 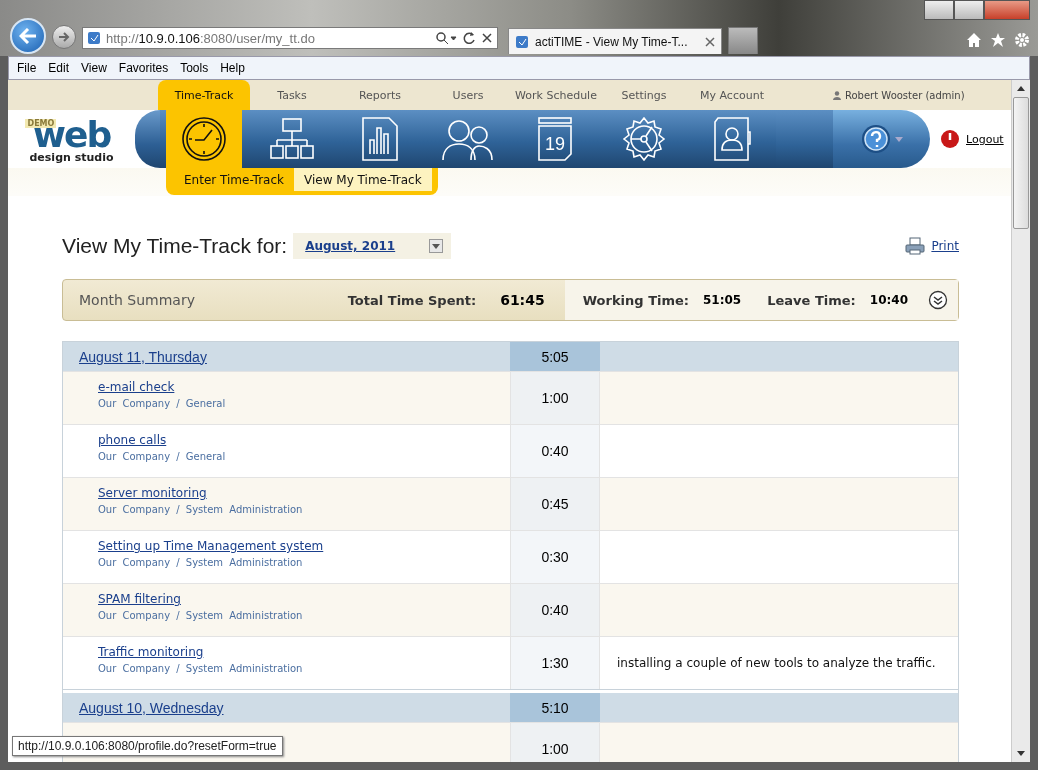 I want to click on sub-tab: View My Time-Track, so click(x=363, y=179).